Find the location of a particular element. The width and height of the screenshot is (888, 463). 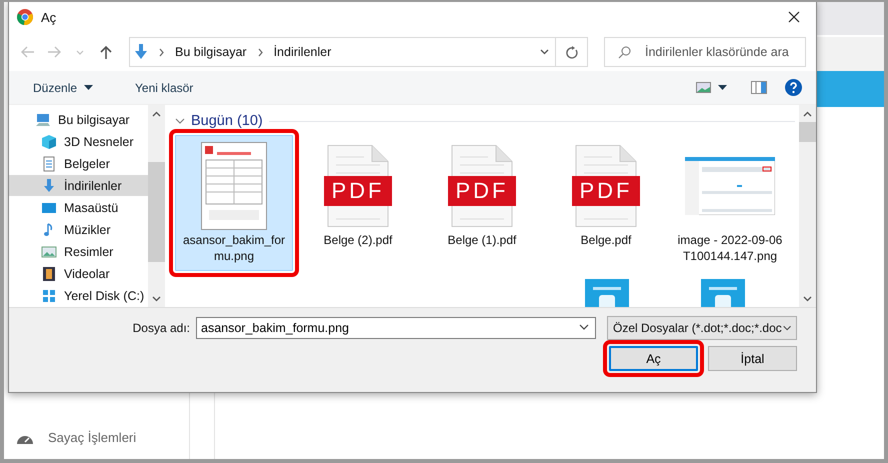

folder-item: Resimler is located at coordinates (78, 251).